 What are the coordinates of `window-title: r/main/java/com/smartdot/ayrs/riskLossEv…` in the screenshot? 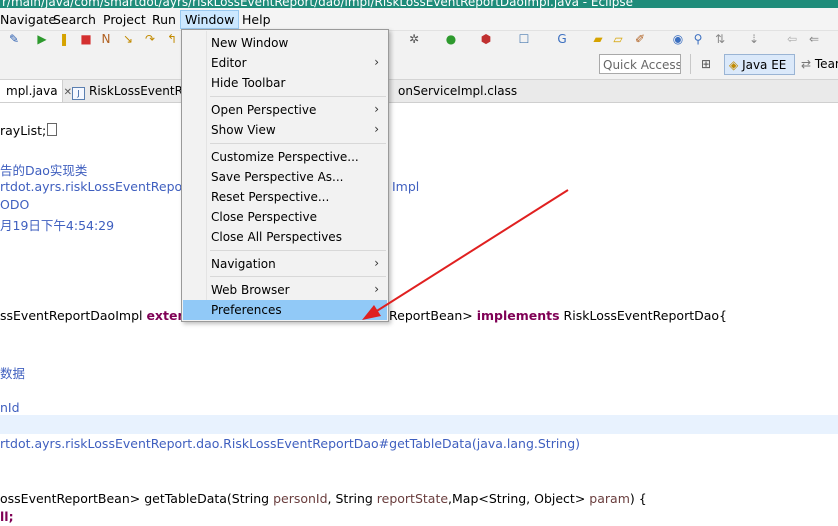 It's located at (318, 4).